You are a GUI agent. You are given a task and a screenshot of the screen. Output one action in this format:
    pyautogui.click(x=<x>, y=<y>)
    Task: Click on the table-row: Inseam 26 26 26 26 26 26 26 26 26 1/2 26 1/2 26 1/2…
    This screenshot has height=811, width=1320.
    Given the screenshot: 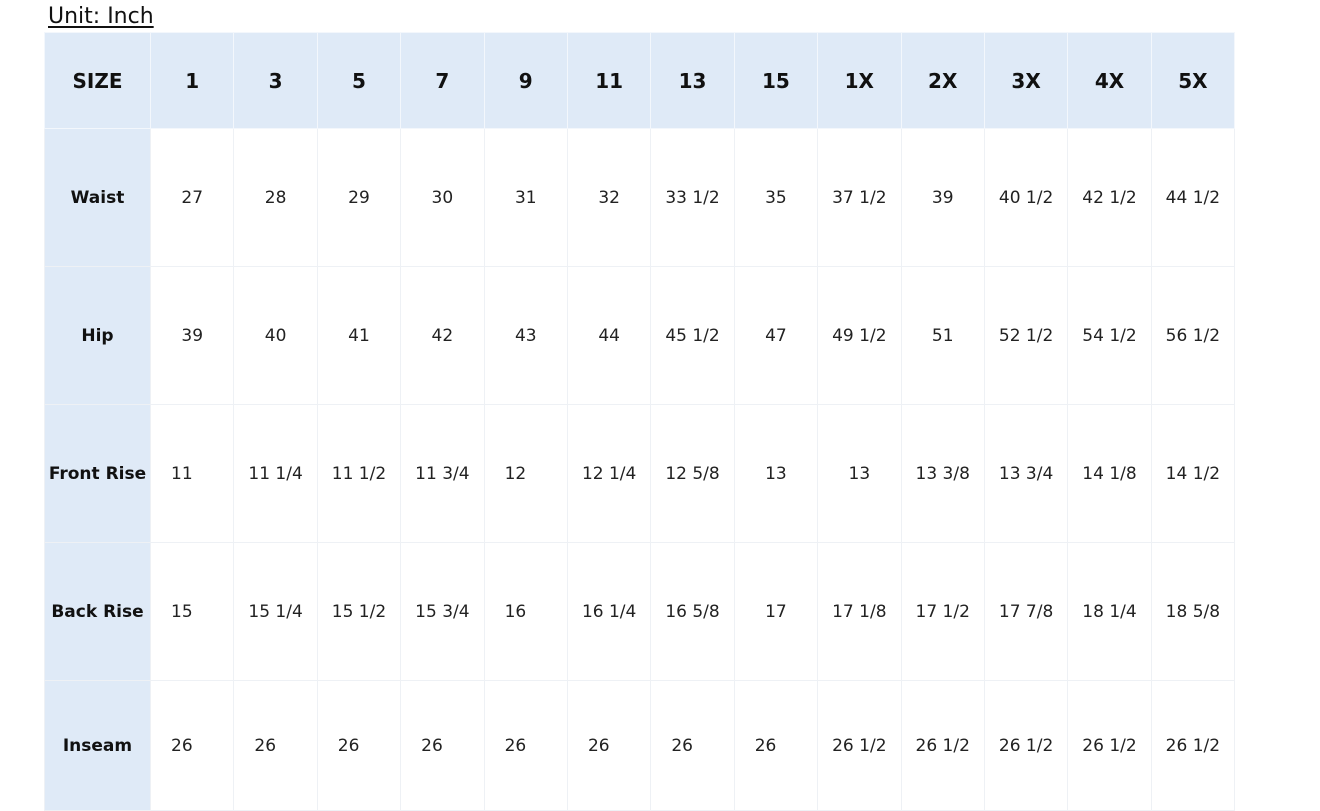 What is the action you would take?
    pyautogui.click(x=640, y=745)
    